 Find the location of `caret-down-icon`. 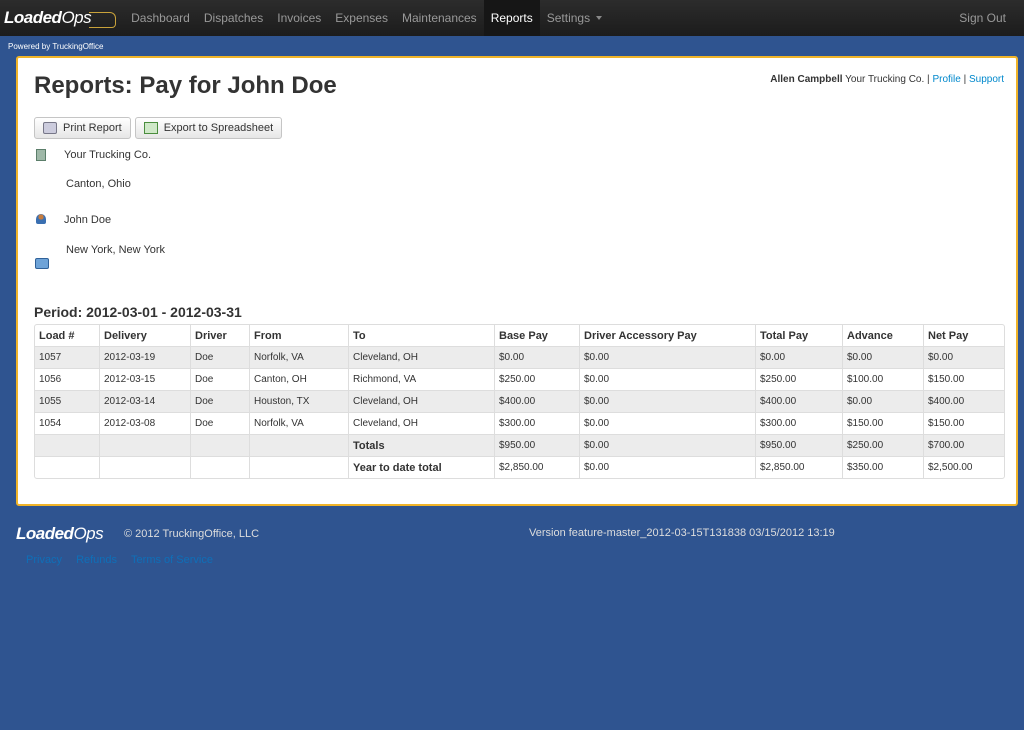

caret-down-icon is located at coordinates (599, 18).